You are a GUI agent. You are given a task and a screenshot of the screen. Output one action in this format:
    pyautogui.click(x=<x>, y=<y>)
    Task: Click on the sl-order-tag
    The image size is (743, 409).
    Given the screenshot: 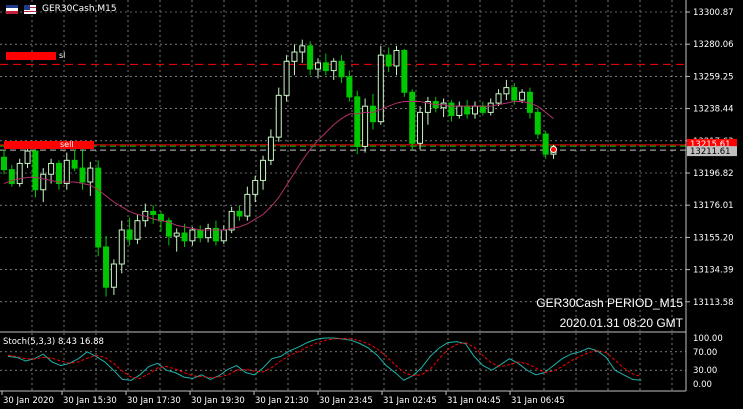 What is the action you would take?
    pyautogui.click(x=31, y=56)
    